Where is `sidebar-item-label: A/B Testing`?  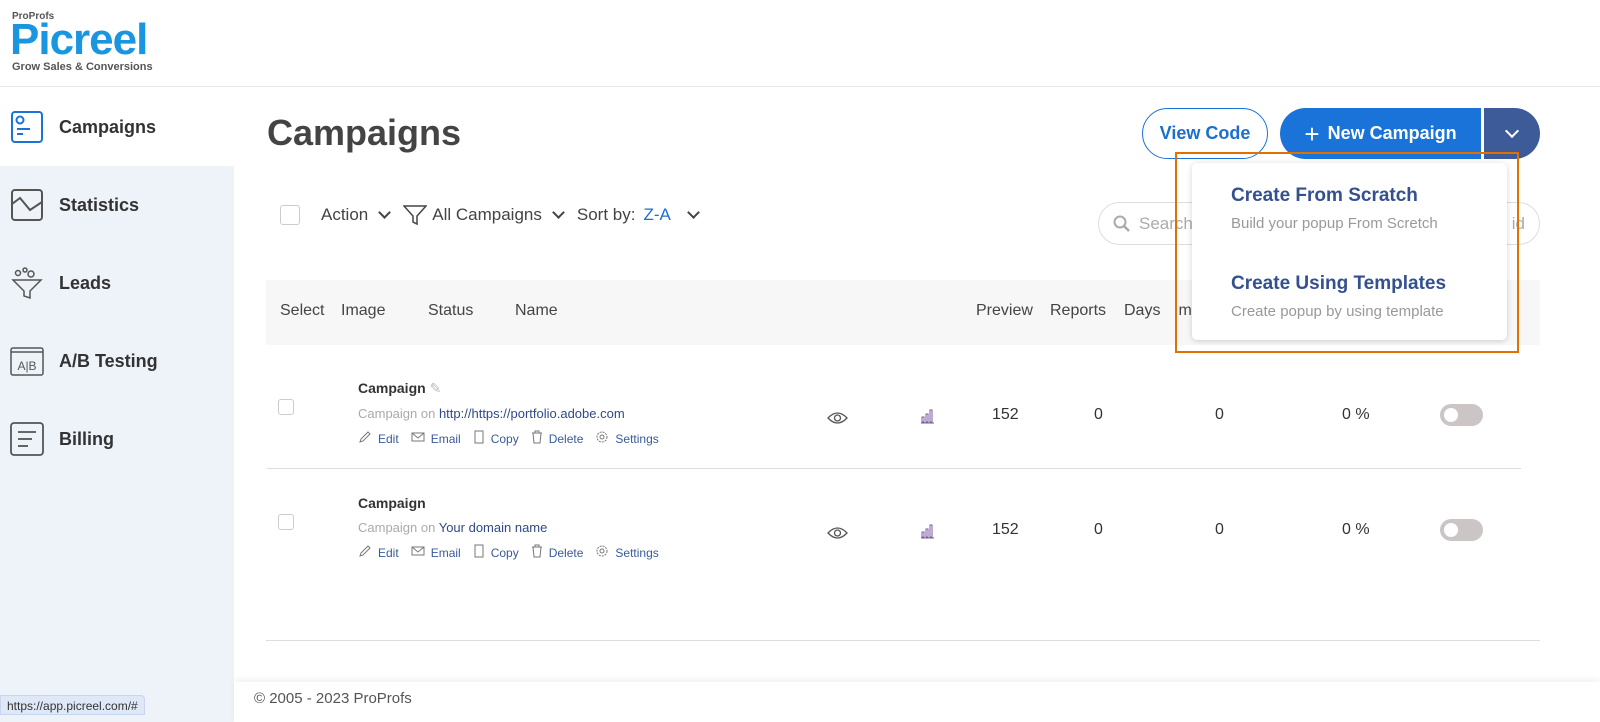 sidebar-item-label: A/B Testing is located at coordinates (108, 360).